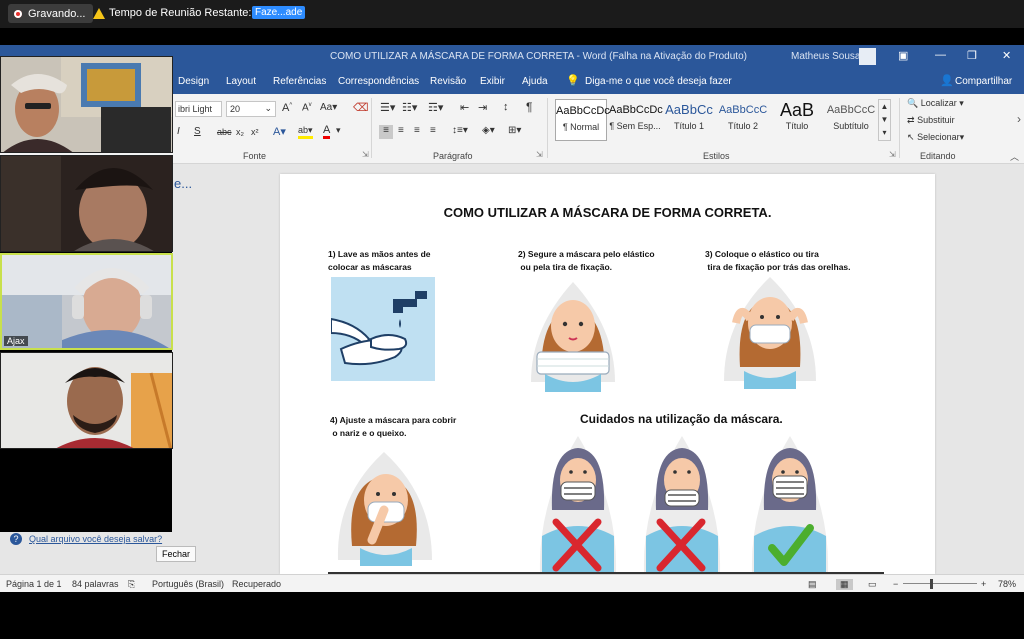 This screenshot has width=1024, height=639. Describe the element at coordinates (512, 615) in the screenshot. I see `screen-bottom-bar` at that location.